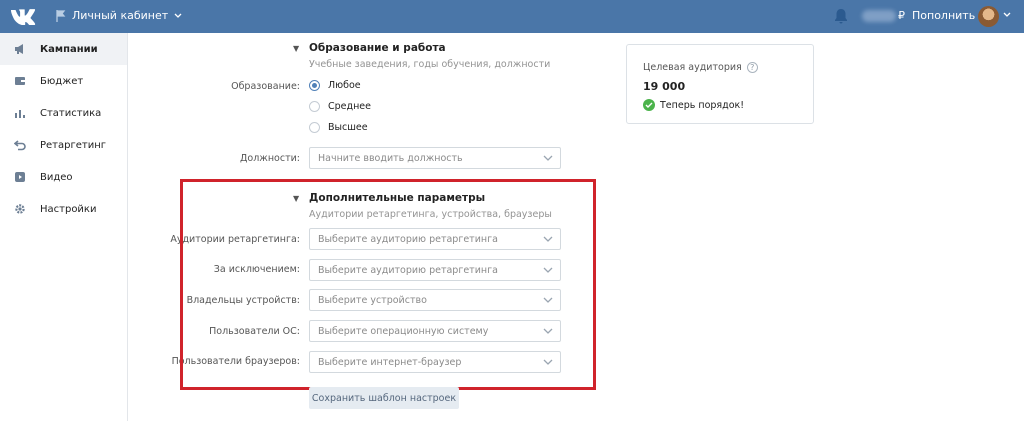  I want to click on sidebar-item-label: Настройки, so click(68, 209).